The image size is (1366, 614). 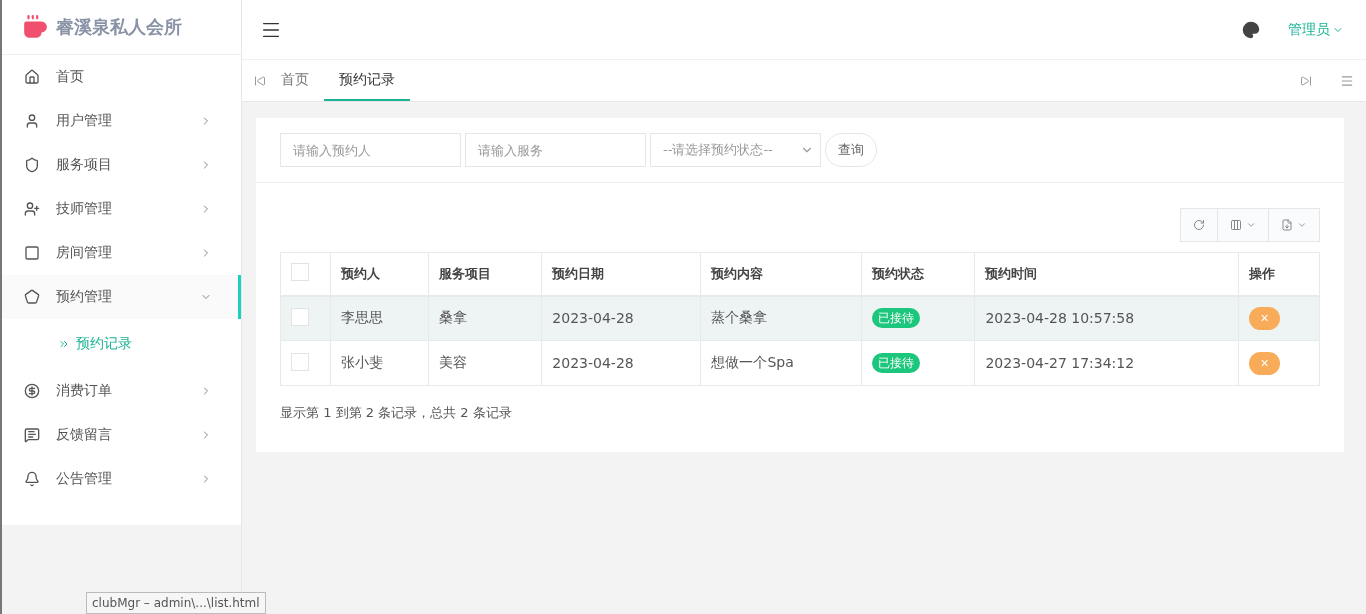 What do you see at coordinates (1251, 29) in the screenshot?
I see `palette-icon` at bounding box center [1251, 29].